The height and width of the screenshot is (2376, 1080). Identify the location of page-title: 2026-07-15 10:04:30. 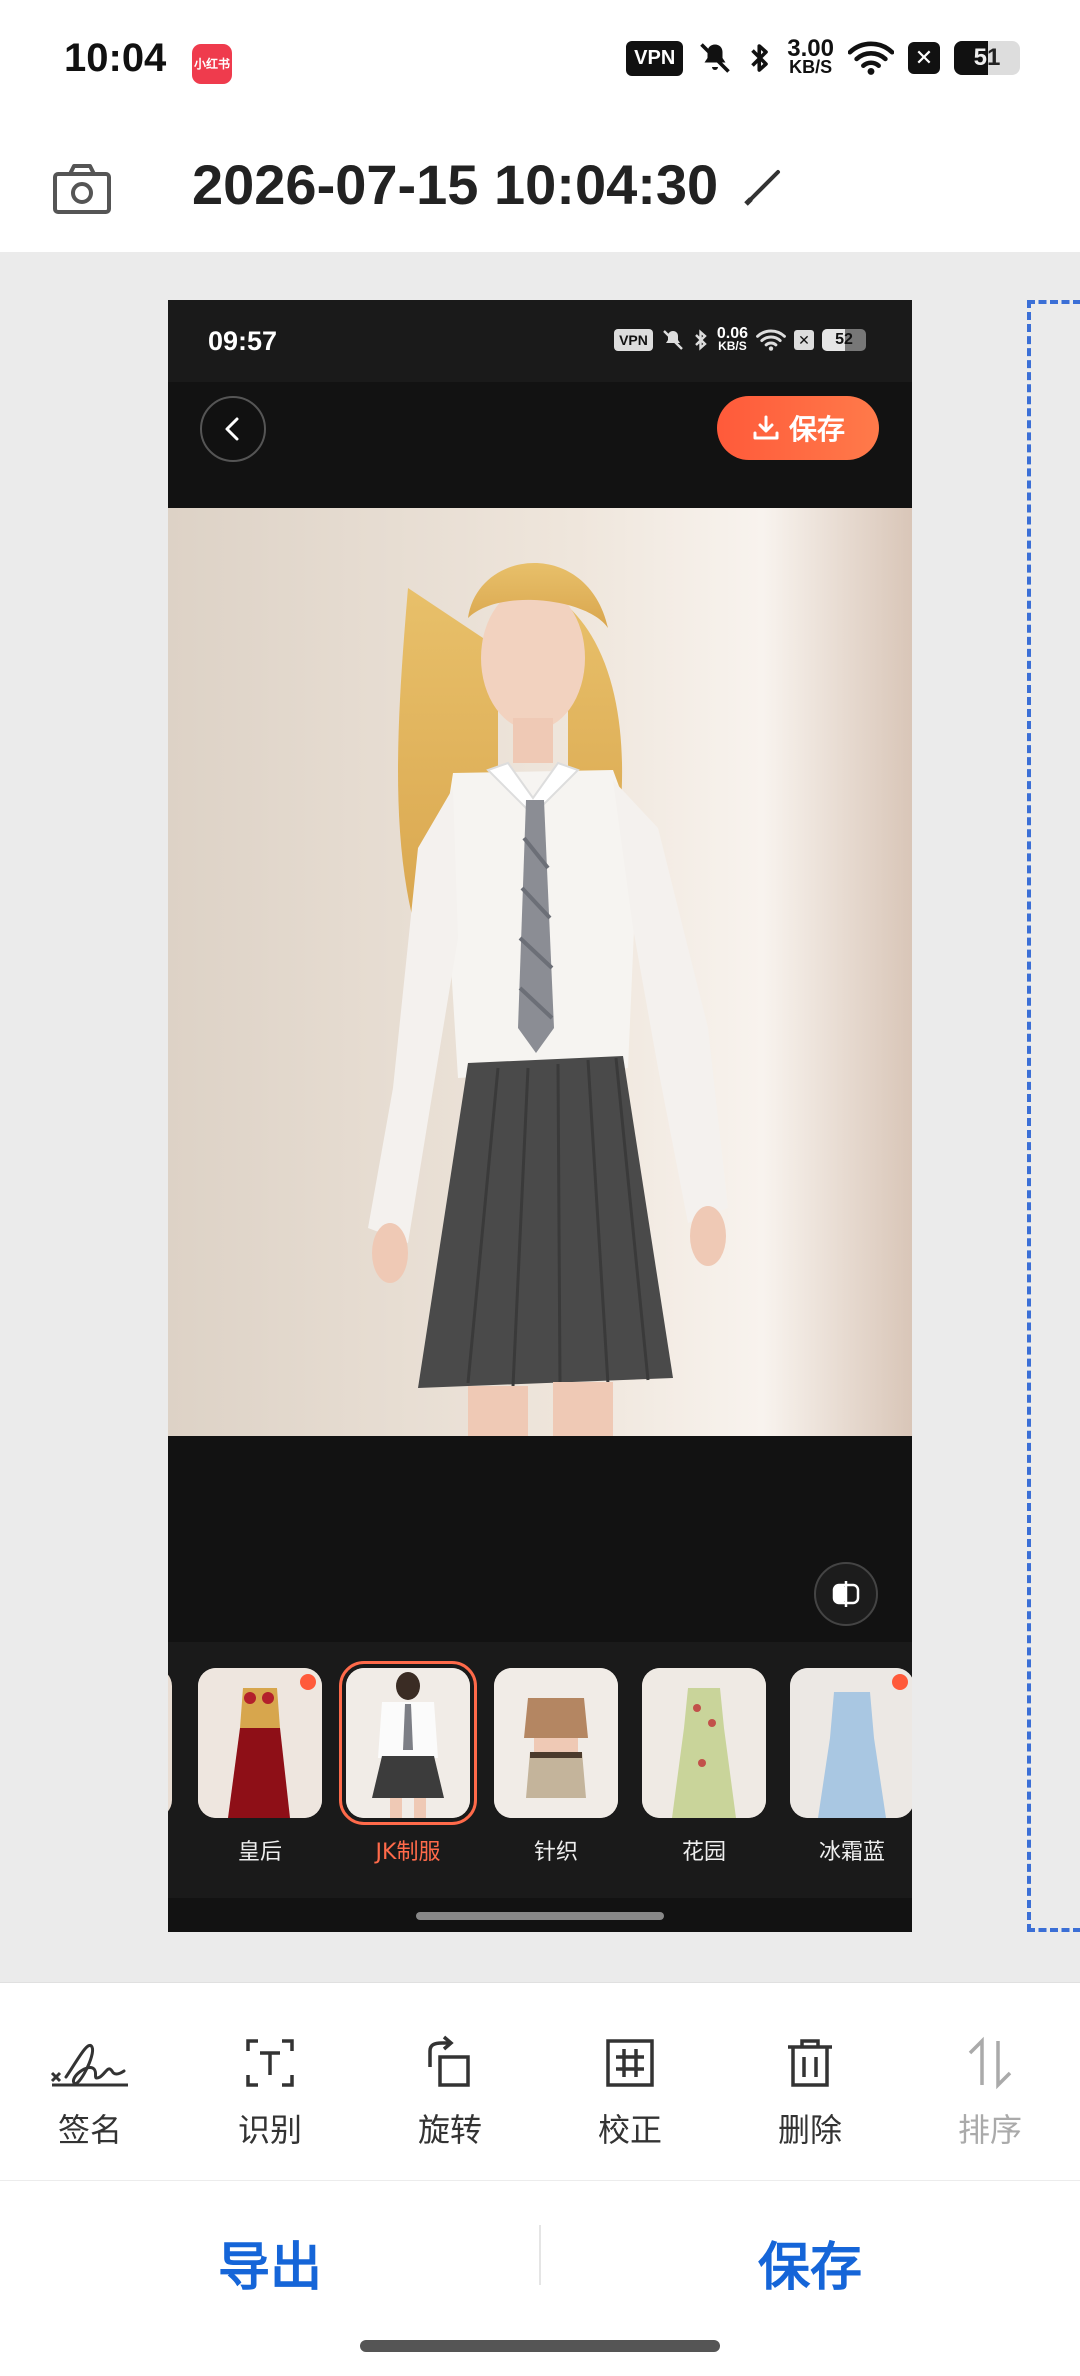
(455, 184).